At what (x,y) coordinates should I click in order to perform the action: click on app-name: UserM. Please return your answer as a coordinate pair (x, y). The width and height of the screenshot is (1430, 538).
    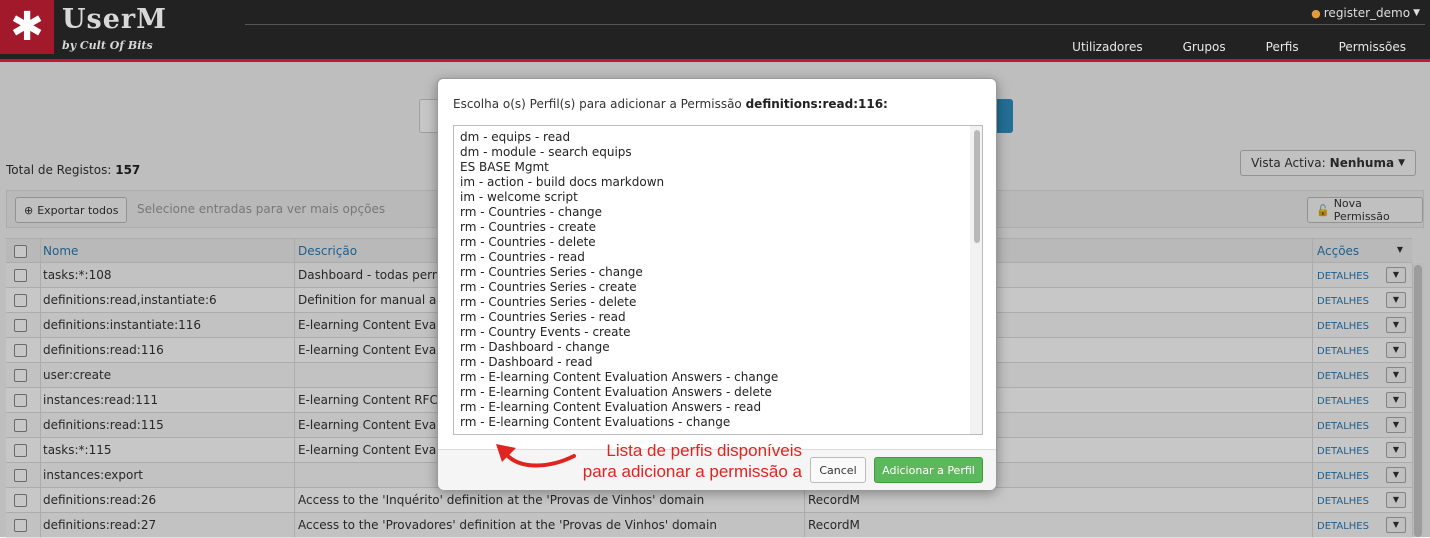
    Looking at the image, I should click on (114, 19).